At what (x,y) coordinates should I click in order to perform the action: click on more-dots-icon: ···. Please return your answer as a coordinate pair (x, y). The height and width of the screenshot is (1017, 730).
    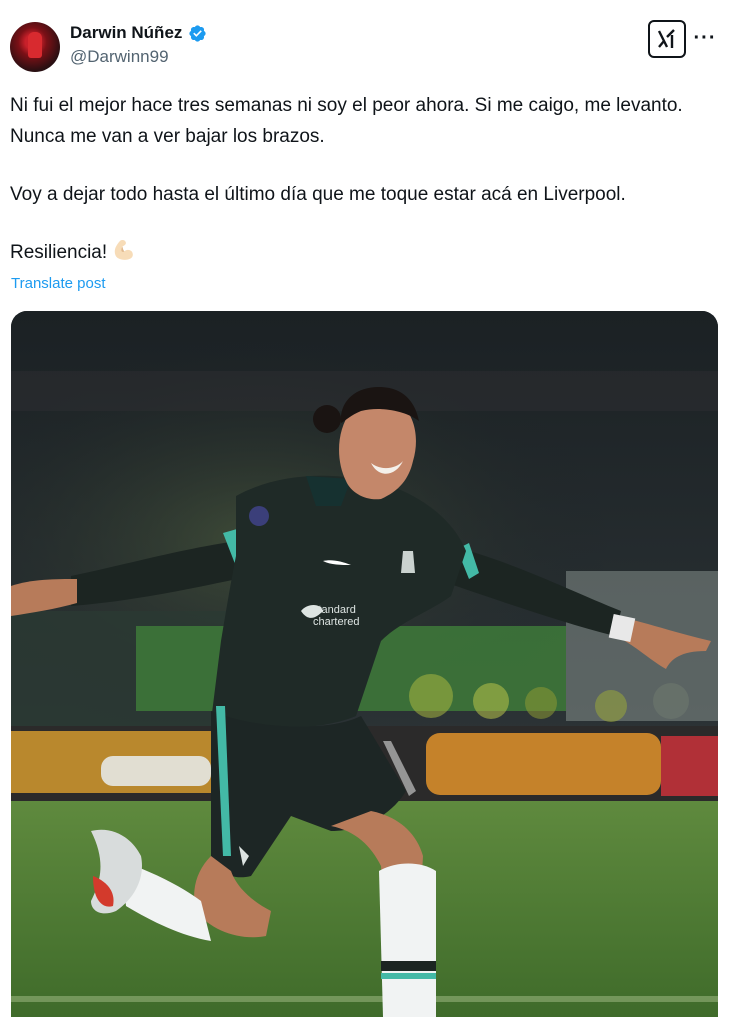
    Looking at the image, I should click on (705, 38).